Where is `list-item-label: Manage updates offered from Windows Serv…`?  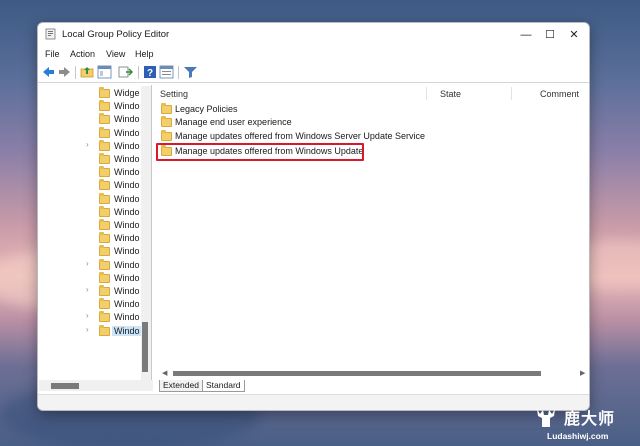 list-item-label: Manage updates offered from Windows Serv… is located at coordinates (300, 136).